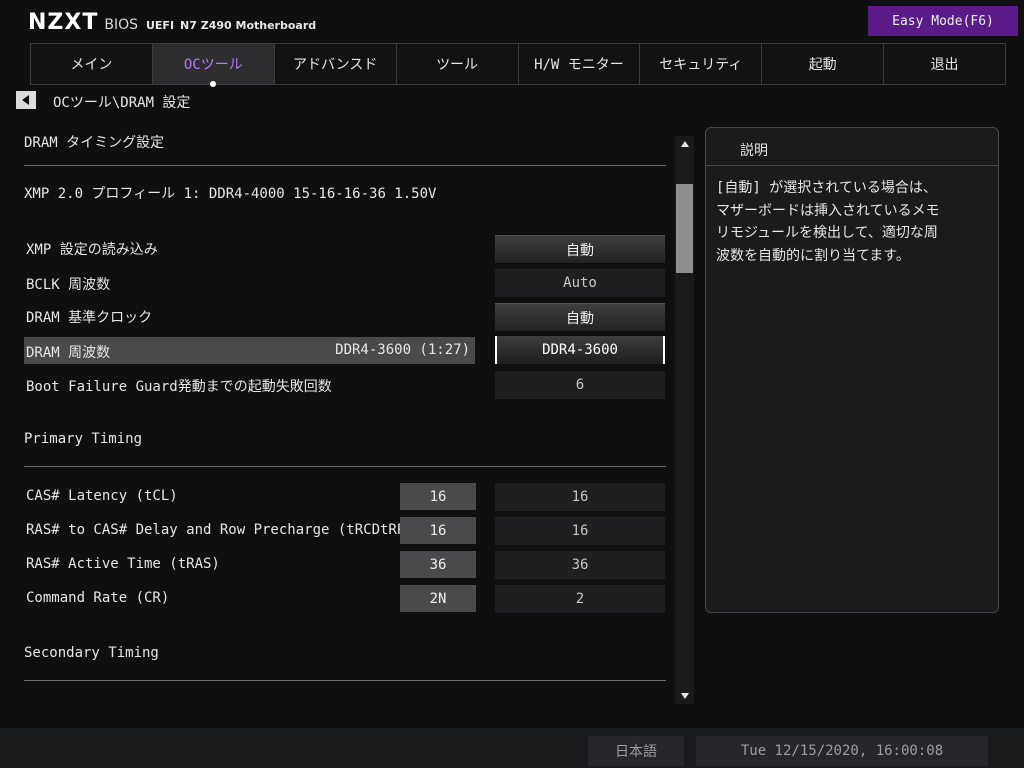  I want to click on tcl-current: 16, so click(438, 496).